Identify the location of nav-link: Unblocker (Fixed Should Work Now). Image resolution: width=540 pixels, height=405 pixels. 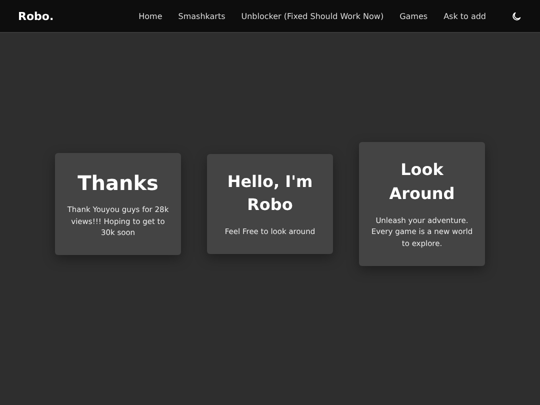
(312, 16).